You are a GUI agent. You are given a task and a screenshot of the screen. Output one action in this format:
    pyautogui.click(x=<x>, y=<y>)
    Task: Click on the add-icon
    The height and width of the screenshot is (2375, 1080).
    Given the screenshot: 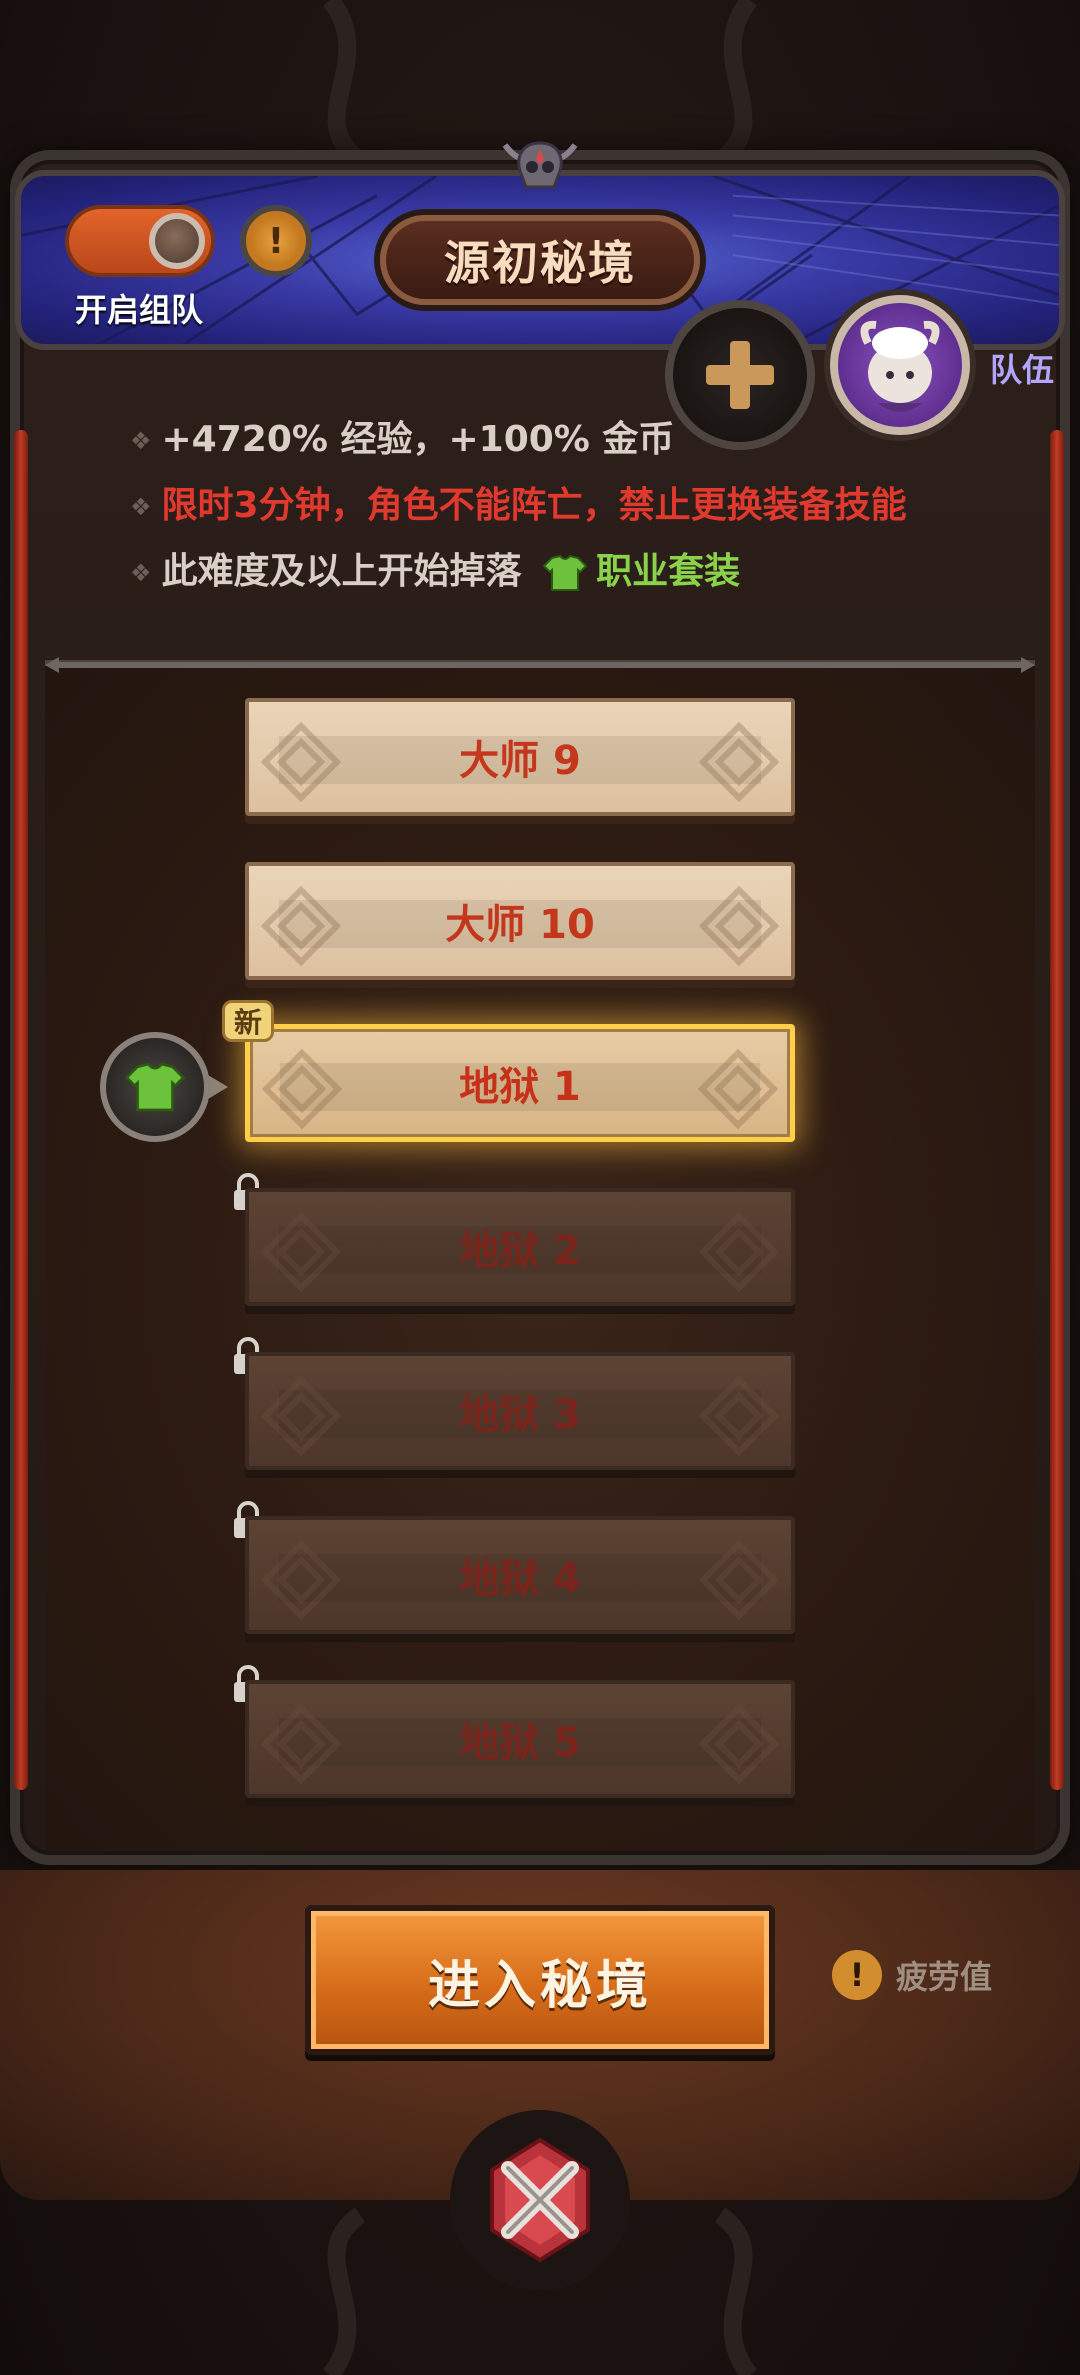 What is the action you would take?
    pyautogui.click(x=740, y=375)
    